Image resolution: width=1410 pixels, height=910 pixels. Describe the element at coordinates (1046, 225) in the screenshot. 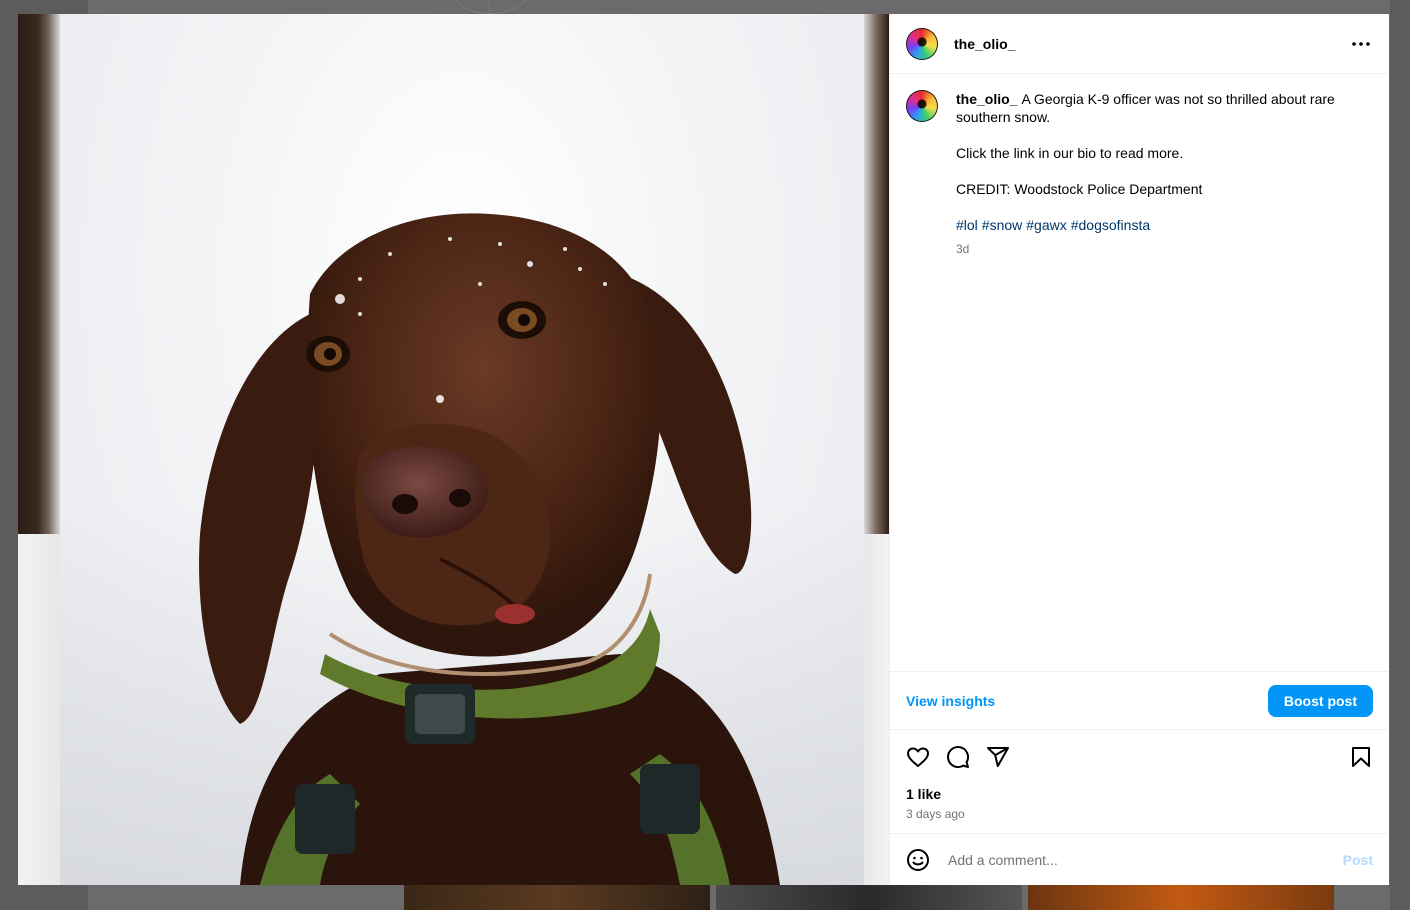

I see `hashtag-link: #gawx` at that location.